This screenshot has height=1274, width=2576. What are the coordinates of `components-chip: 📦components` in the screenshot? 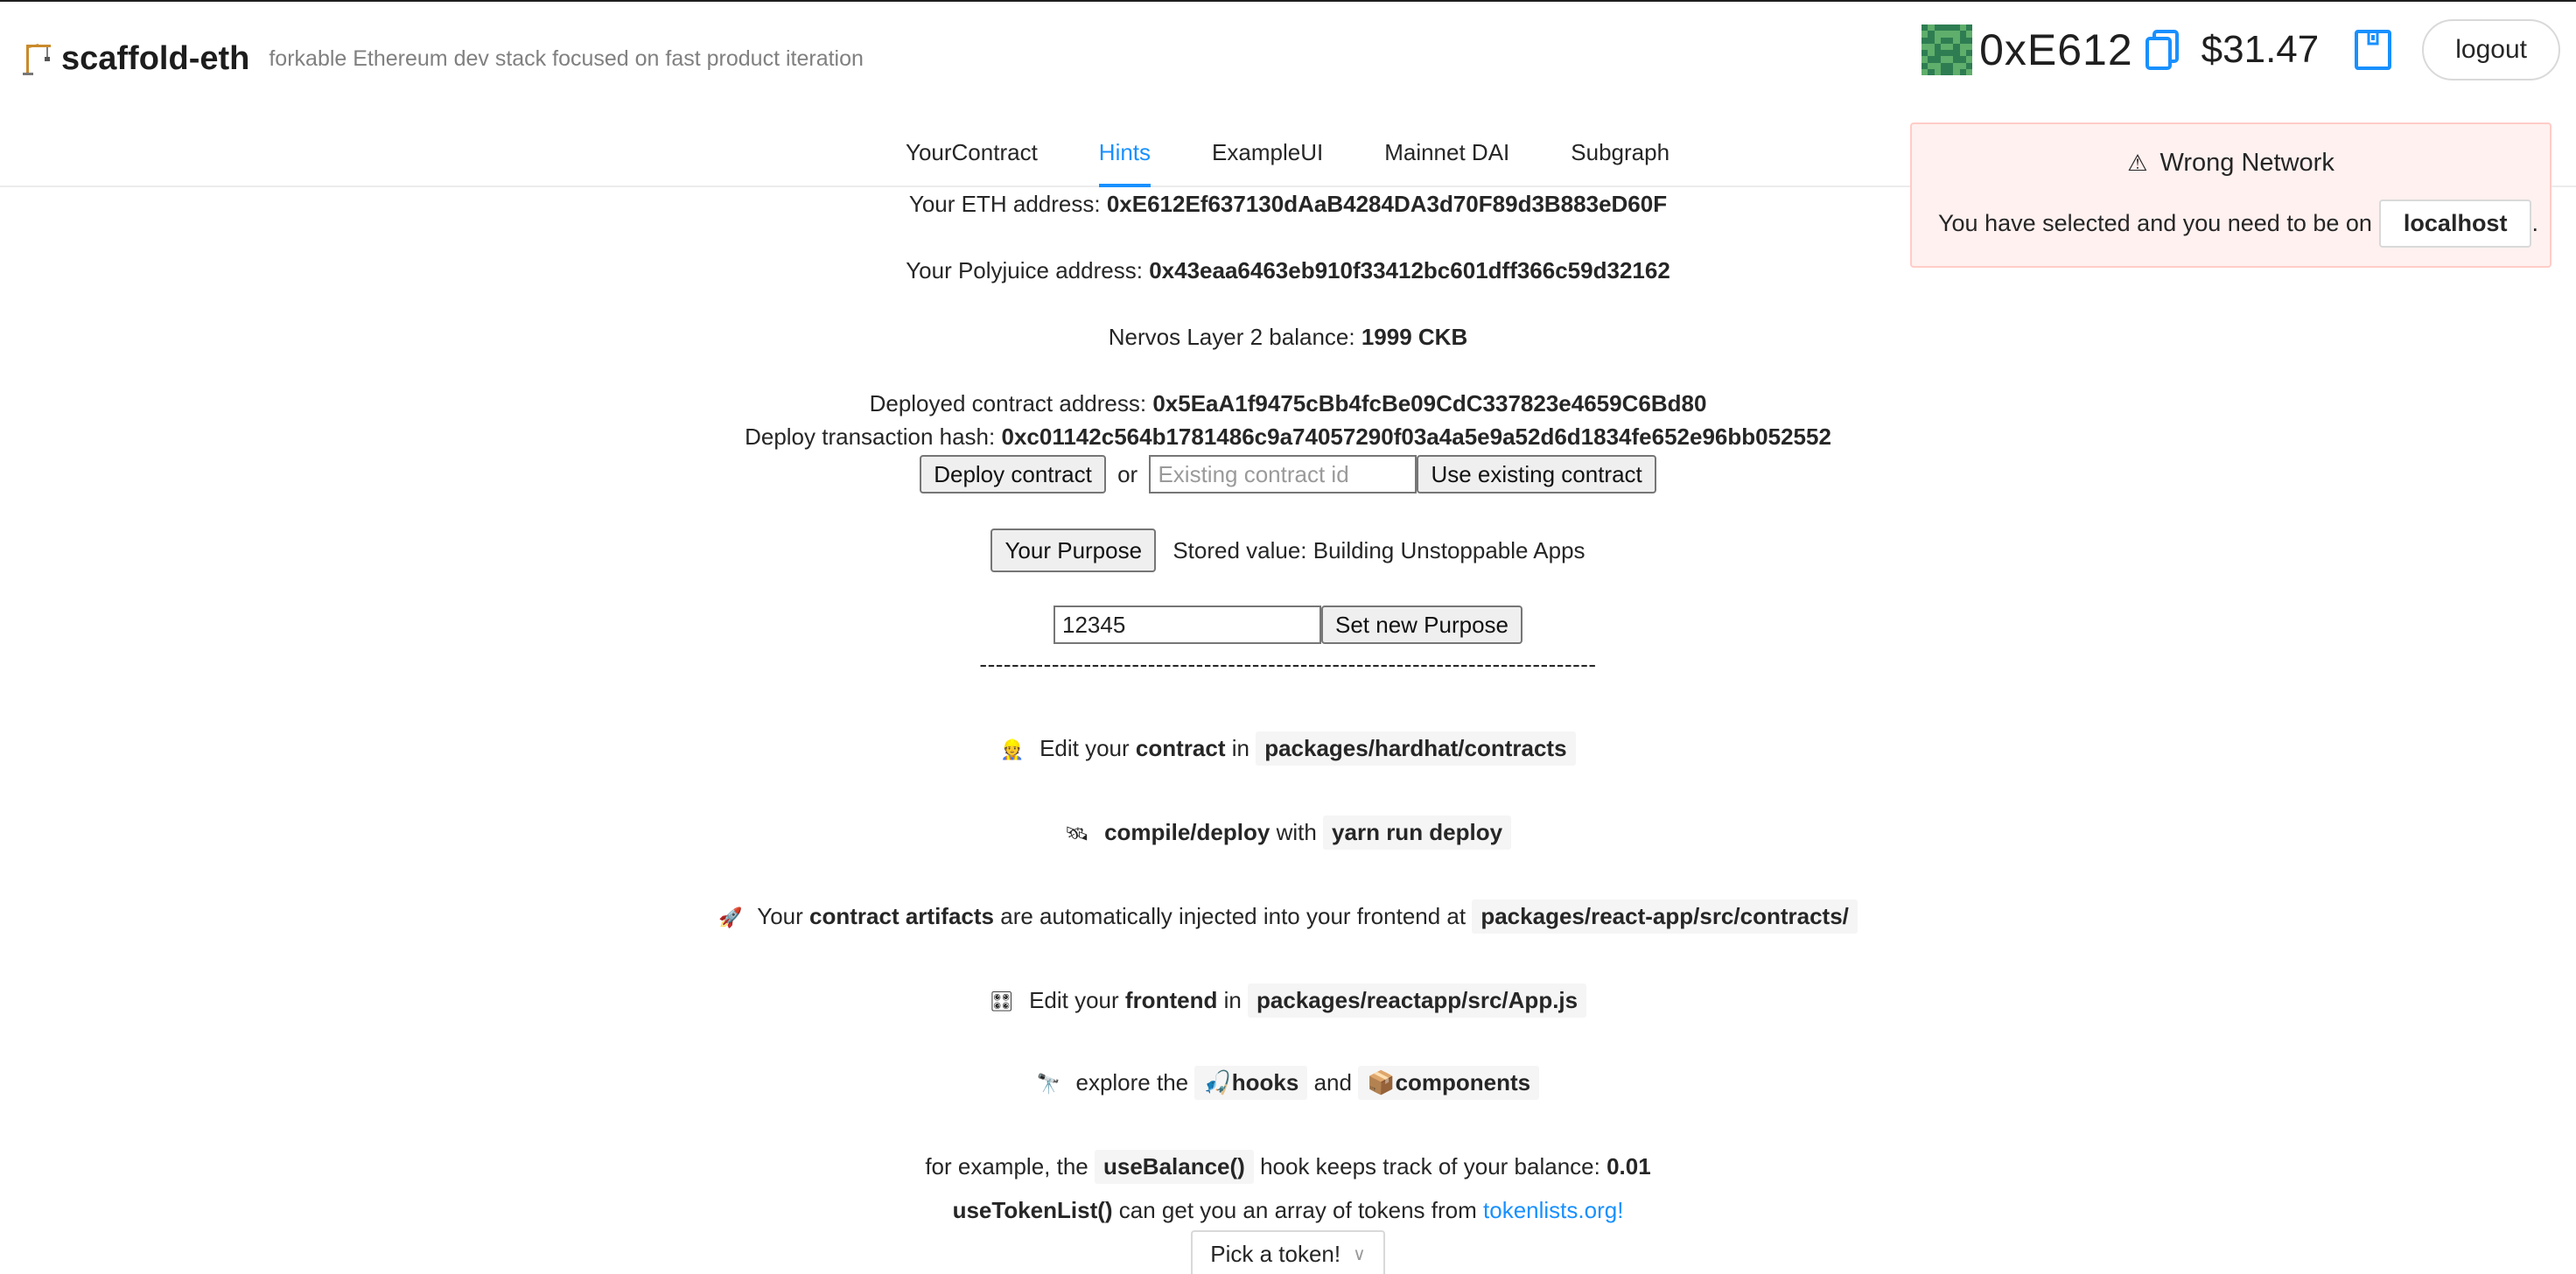 It's located at (1449, 1083).